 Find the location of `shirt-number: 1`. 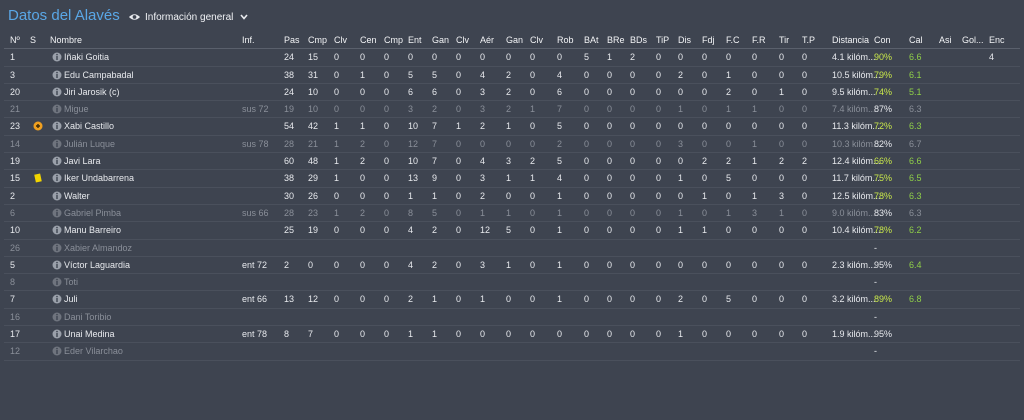

shirt-number: 1 is located at coordinates (13, 57).